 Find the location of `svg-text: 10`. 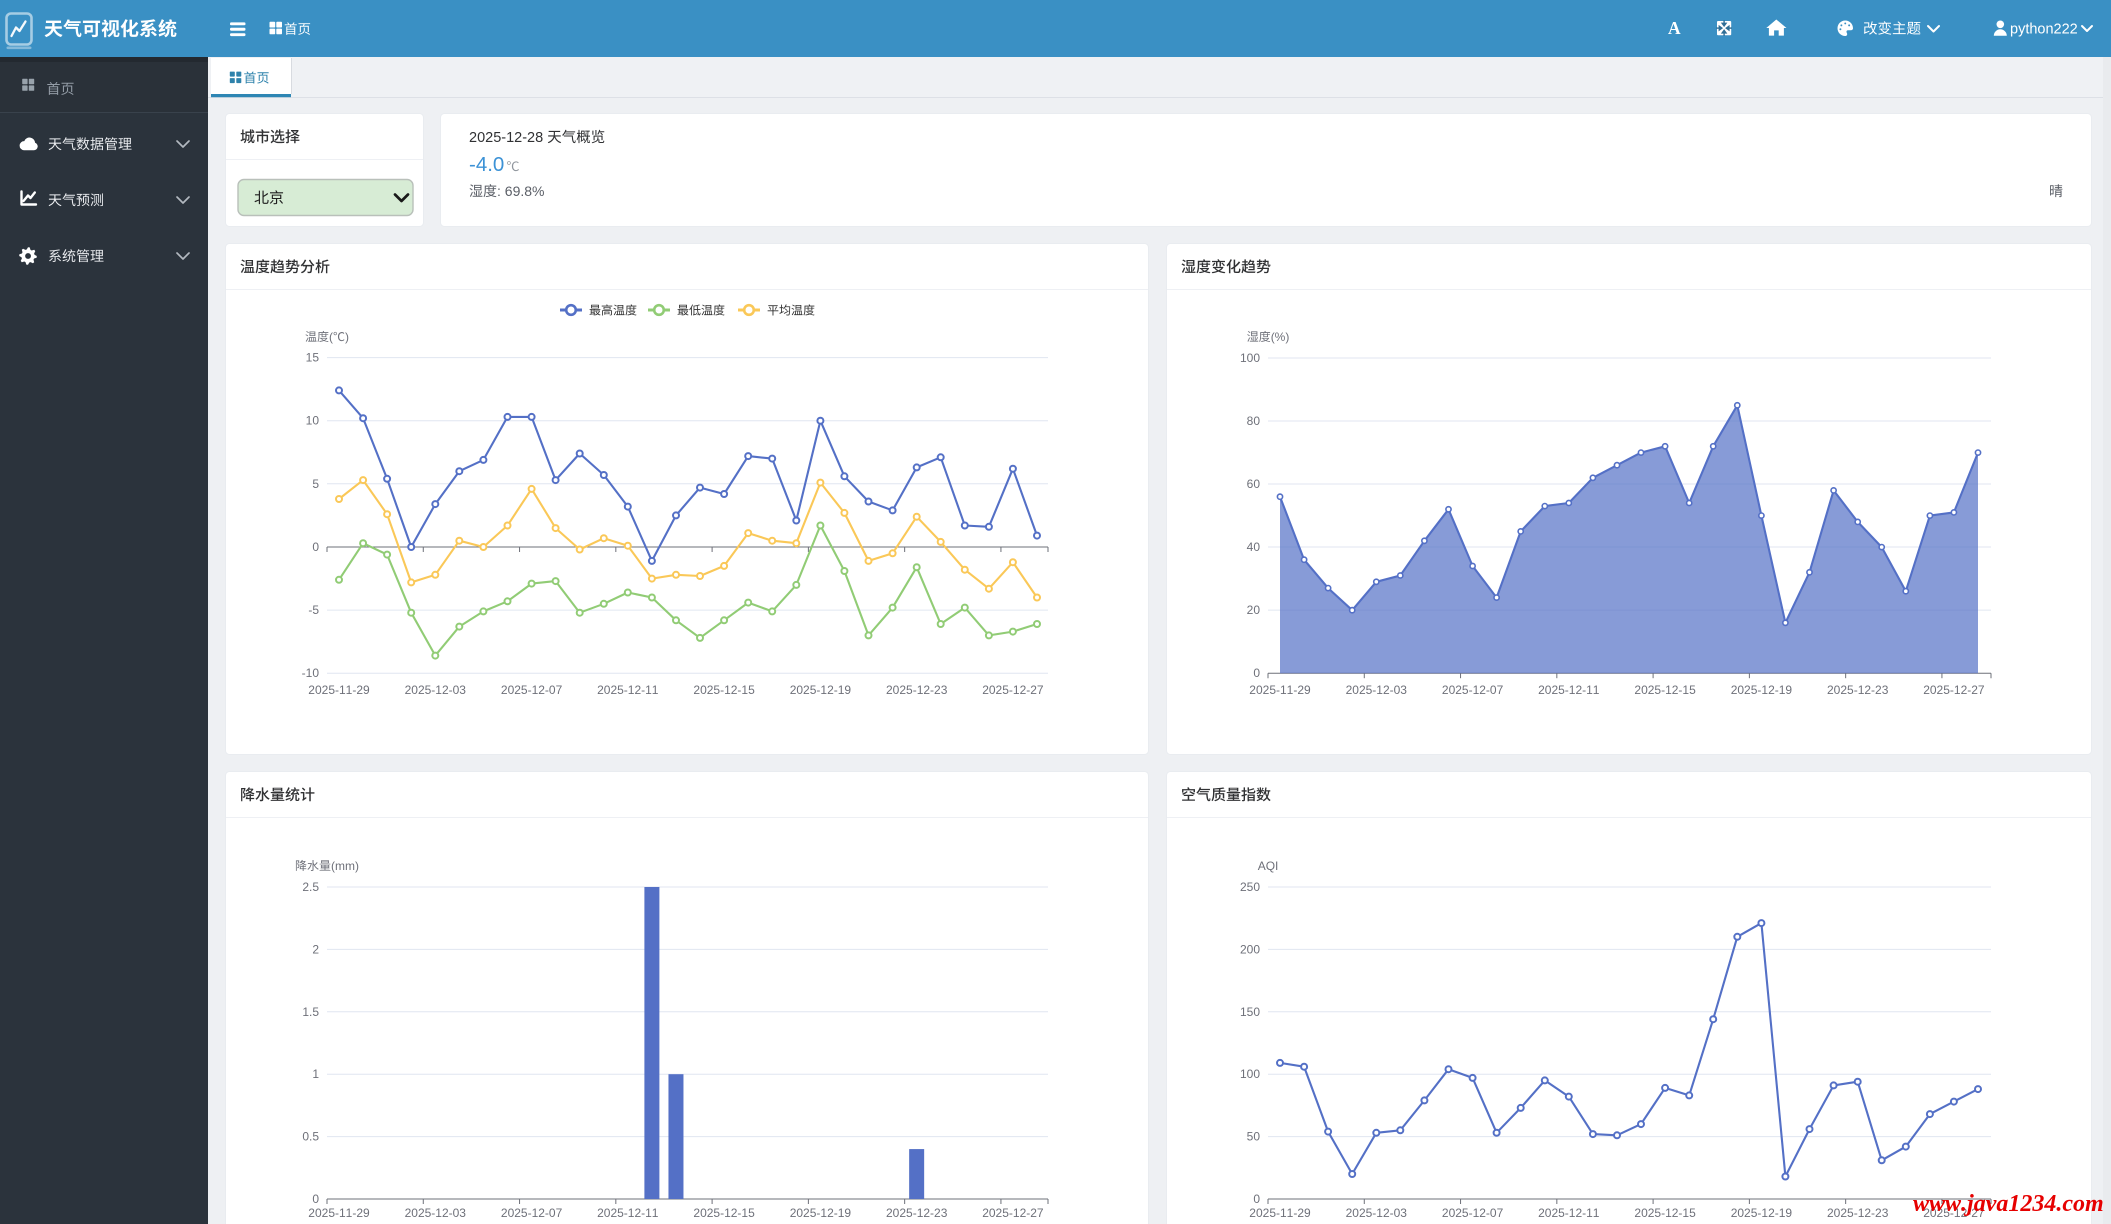

svg-text: 10 is located at coordinates (313, 421).